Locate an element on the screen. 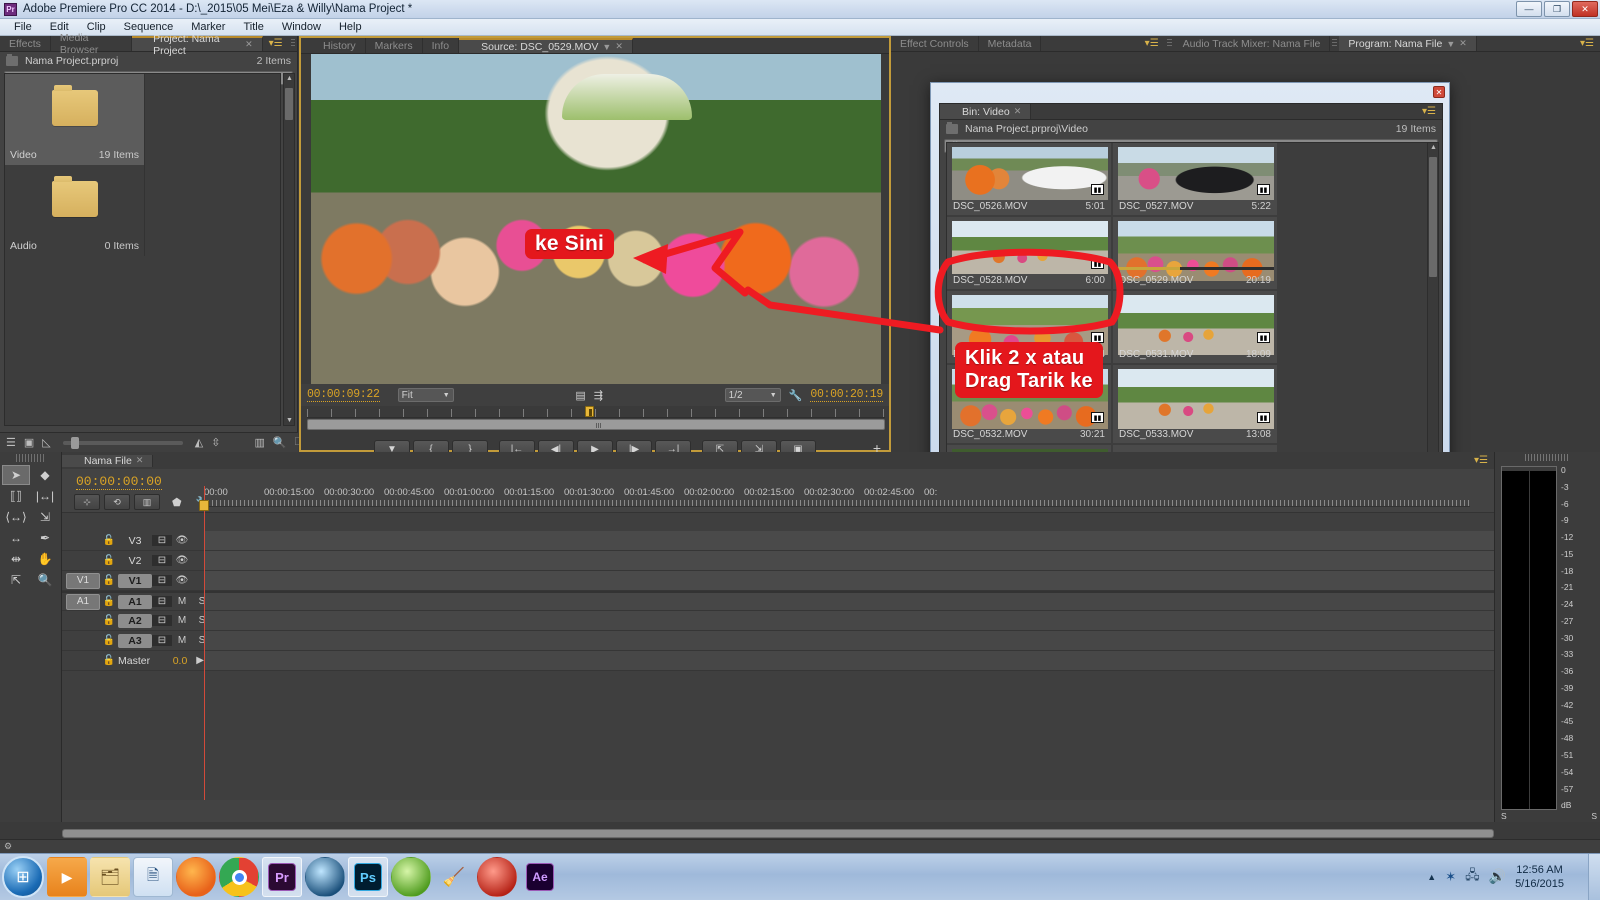  source-current-time: 00:00:09:22 is located at coordinates (343, 395).